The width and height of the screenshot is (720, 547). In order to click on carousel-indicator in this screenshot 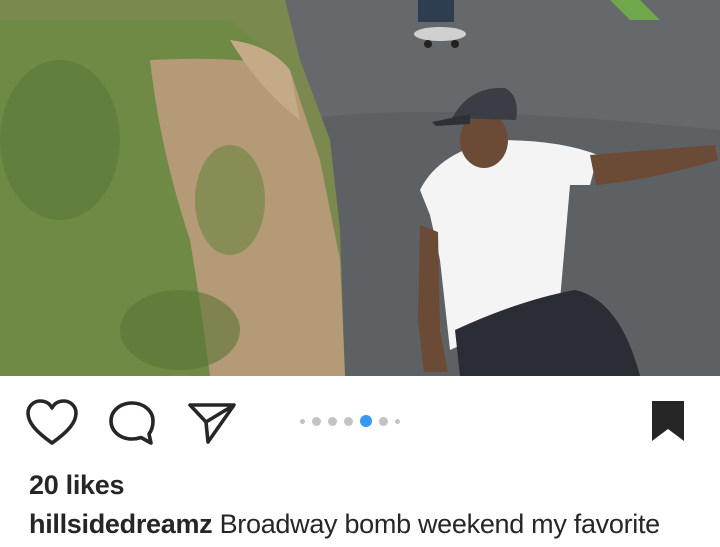, I will do `click(350, 421)`.